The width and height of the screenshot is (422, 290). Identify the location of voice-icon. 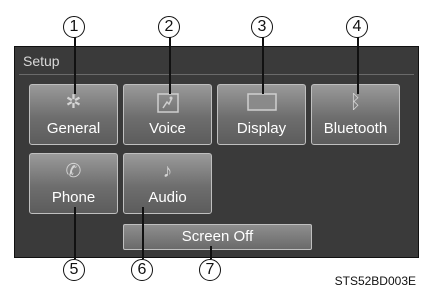
(168, 105).